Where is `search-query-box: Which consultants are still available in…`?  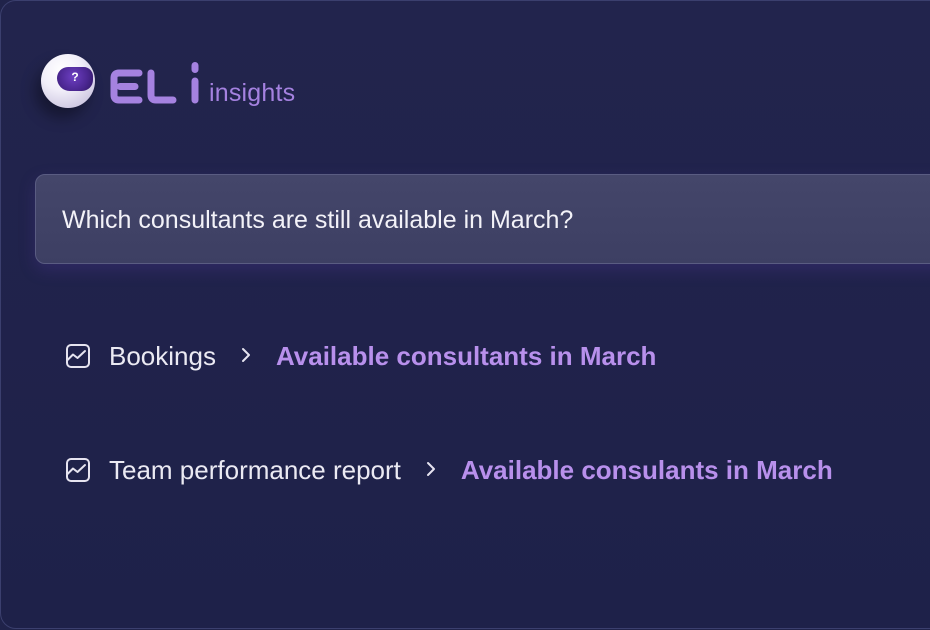 search-query-box: Which consultants are still available in… is located at coordinates (482, 219).